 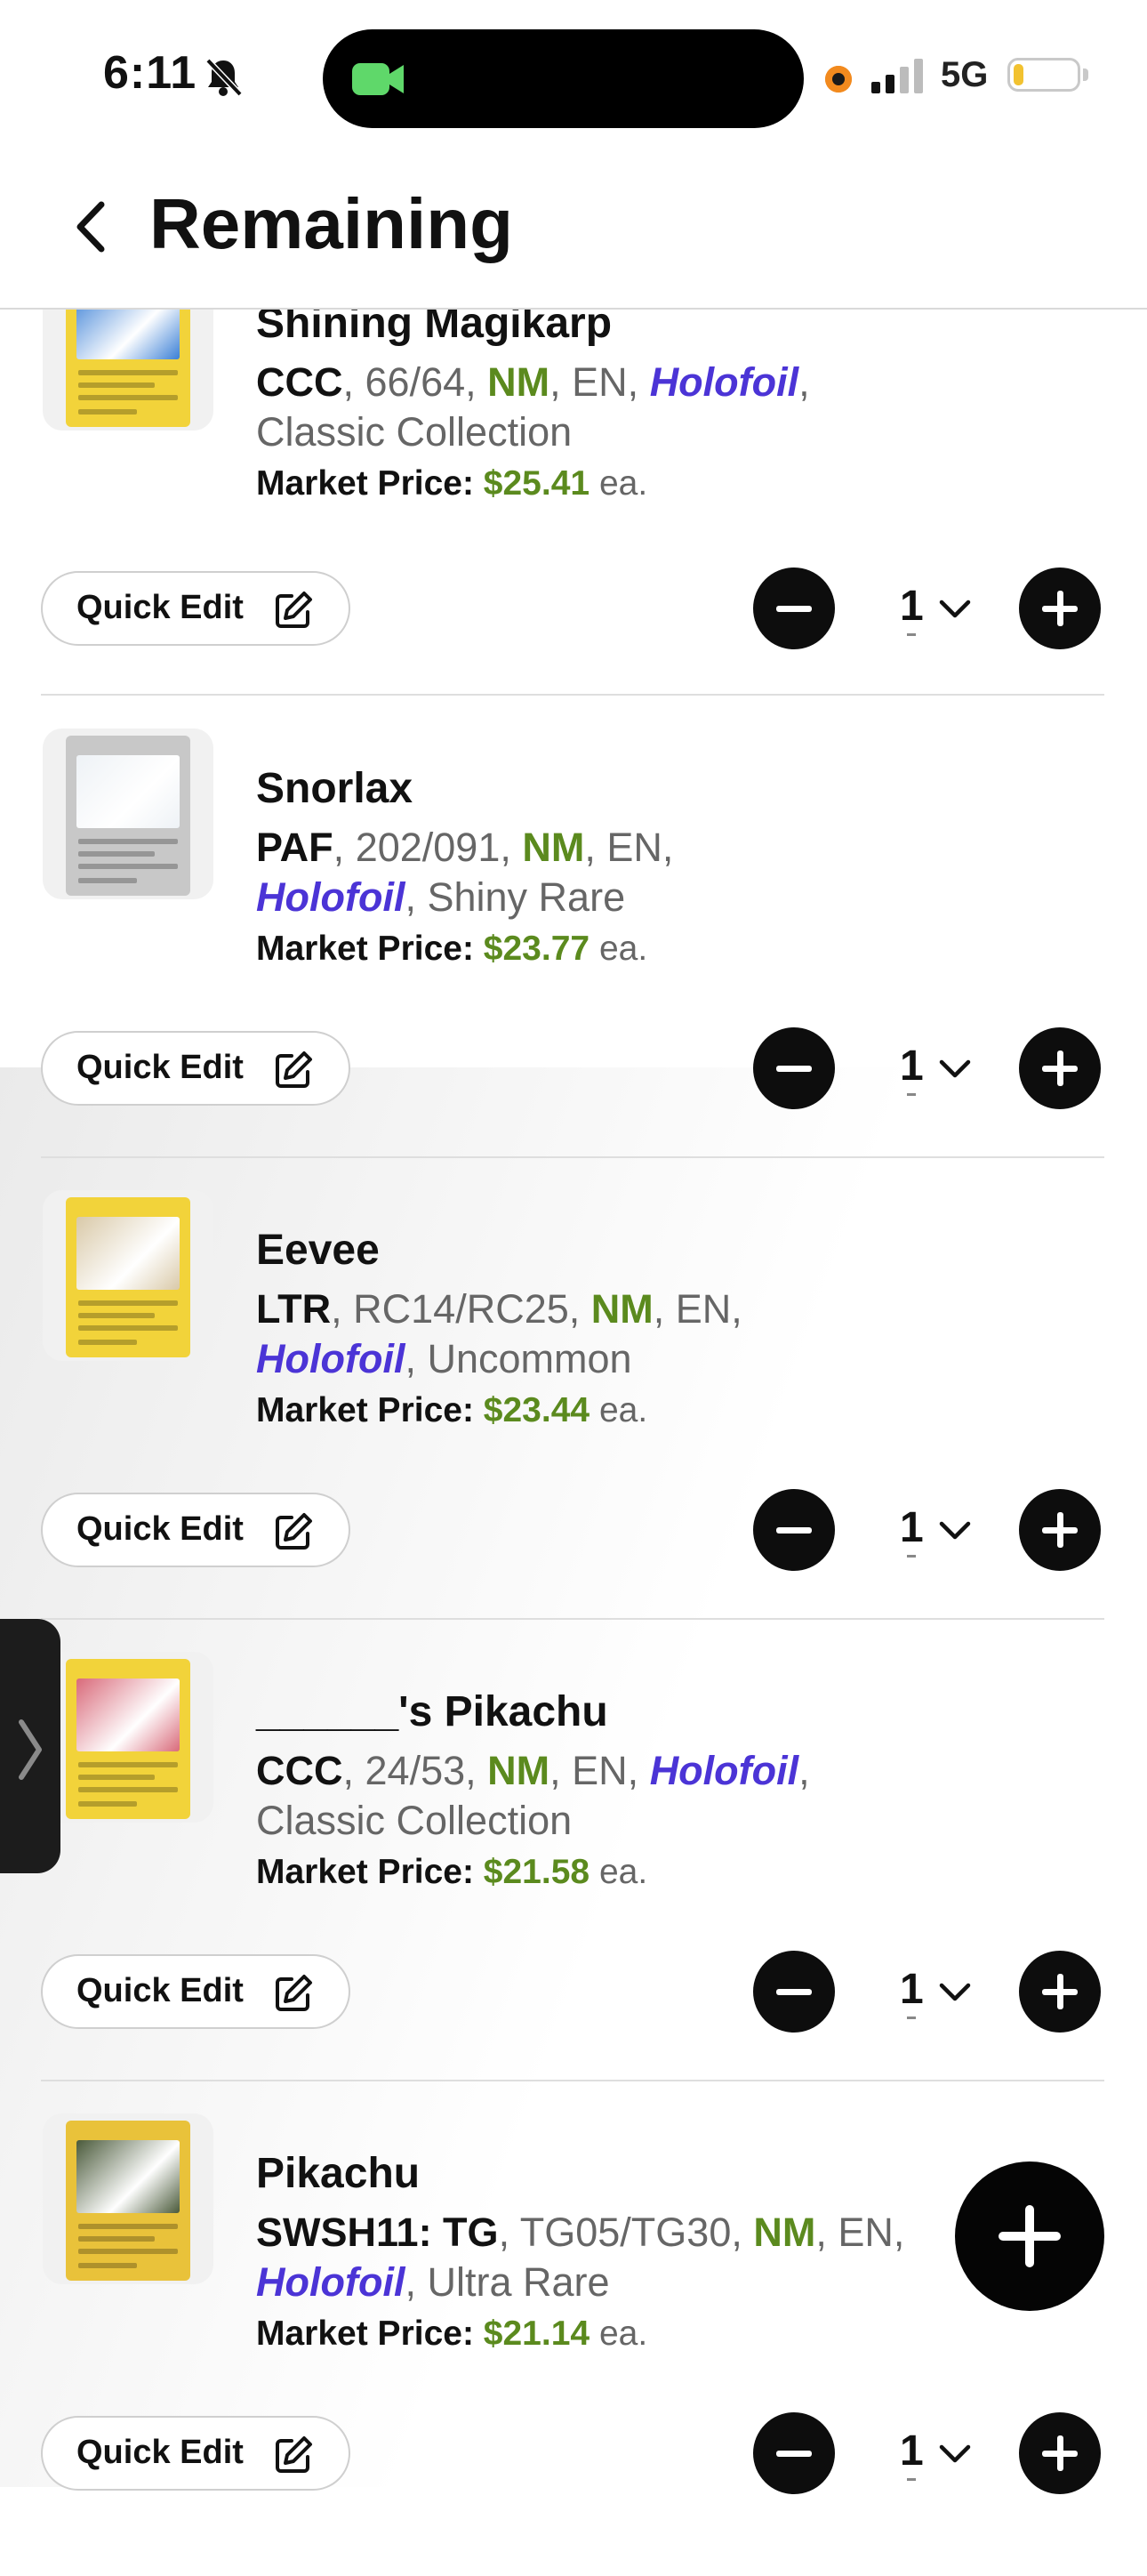 I want to click on set-code: LTR, so click(x=294, y=1309).